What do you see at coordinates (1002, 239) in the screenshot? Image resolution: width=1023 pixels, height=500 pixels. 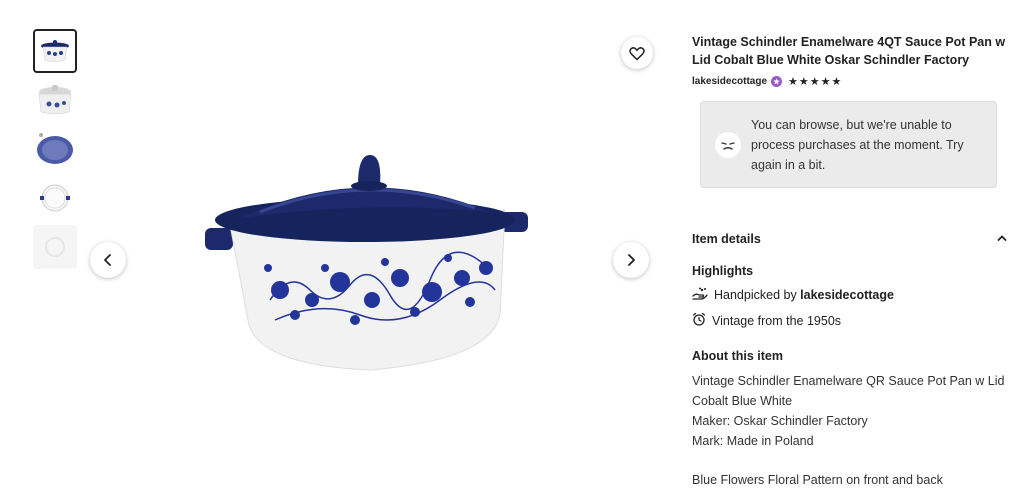 I see `chevron-up-icon` at bounding box center [1002, 239].